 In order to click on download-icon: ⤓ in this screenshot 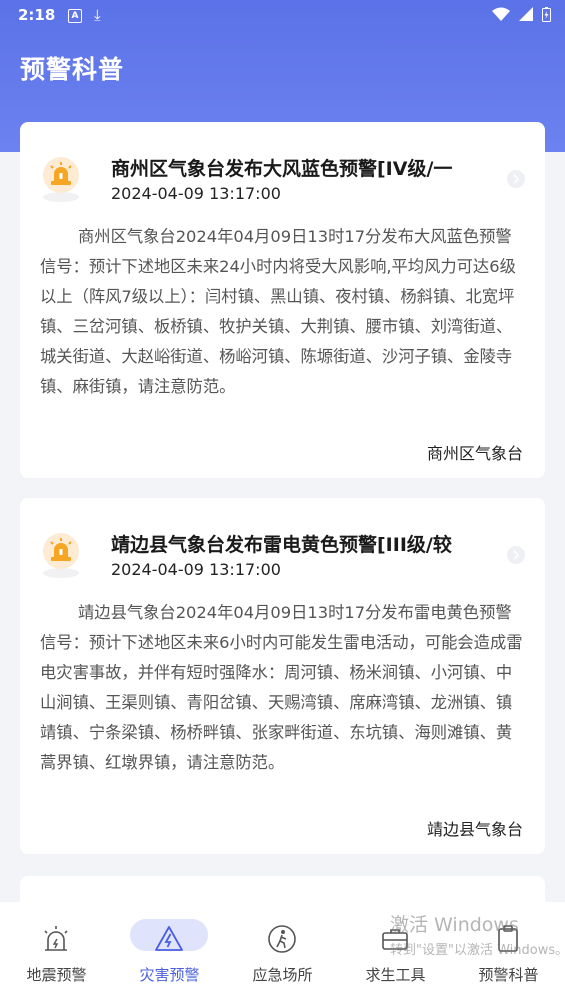, I will do `click(97, 15)`.